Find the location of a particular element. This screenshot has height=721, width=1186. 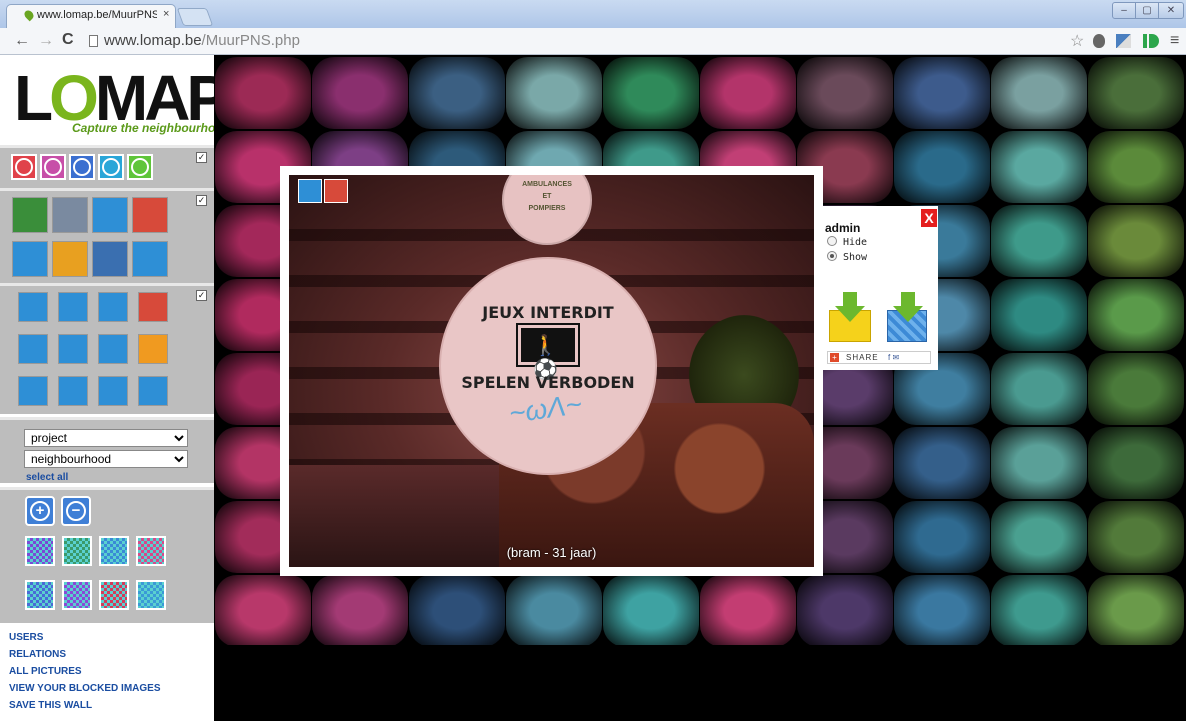

select-all-link: select all is located at coordinates (47, 477).